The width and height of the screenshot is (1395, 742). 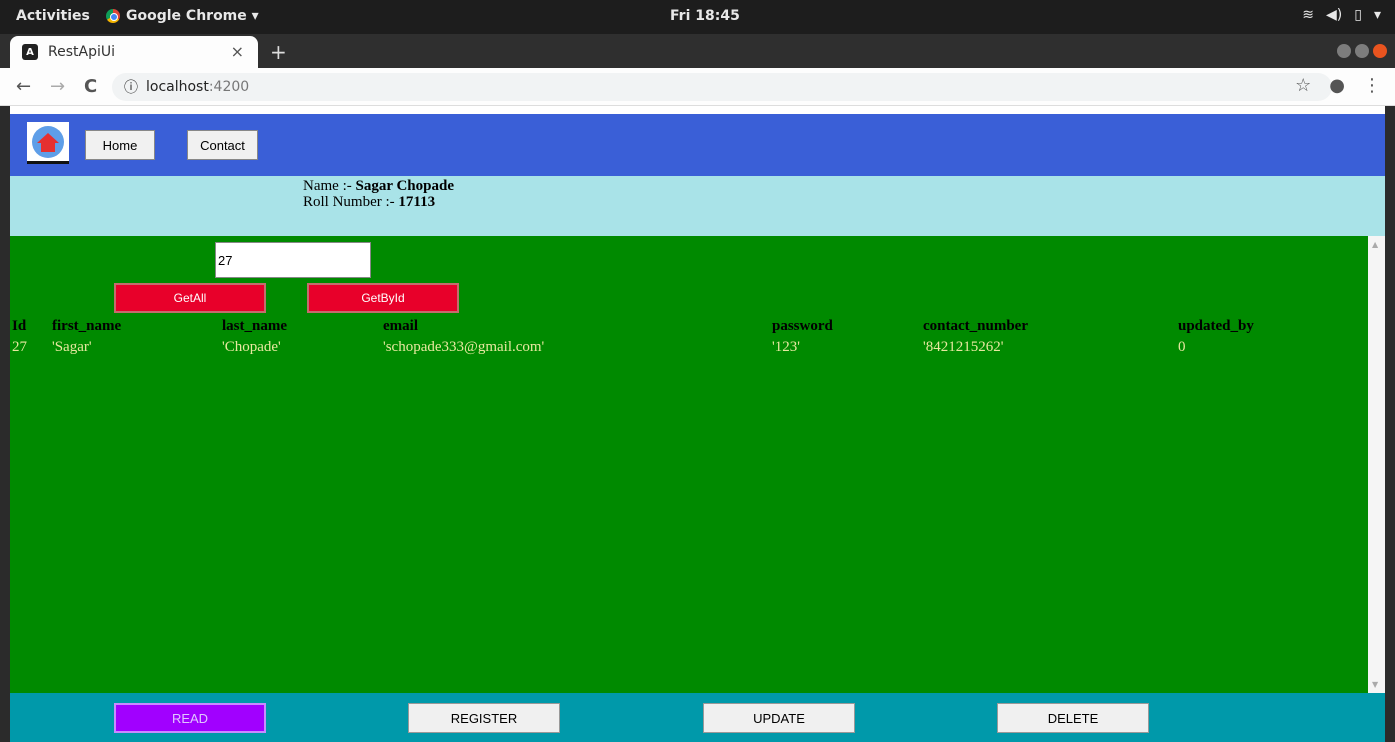 I want to click on app-menu-label: Google Chrome ▾, so click(x=192, y=16).